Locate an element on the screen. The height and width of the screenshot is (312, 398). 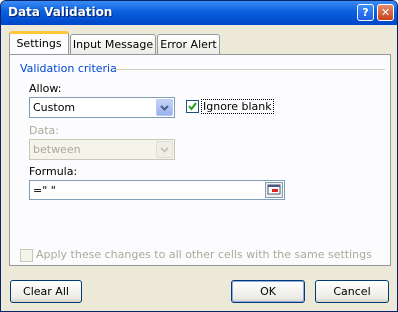
allow-dropdown: Custom is located at coordinates (102, 107).